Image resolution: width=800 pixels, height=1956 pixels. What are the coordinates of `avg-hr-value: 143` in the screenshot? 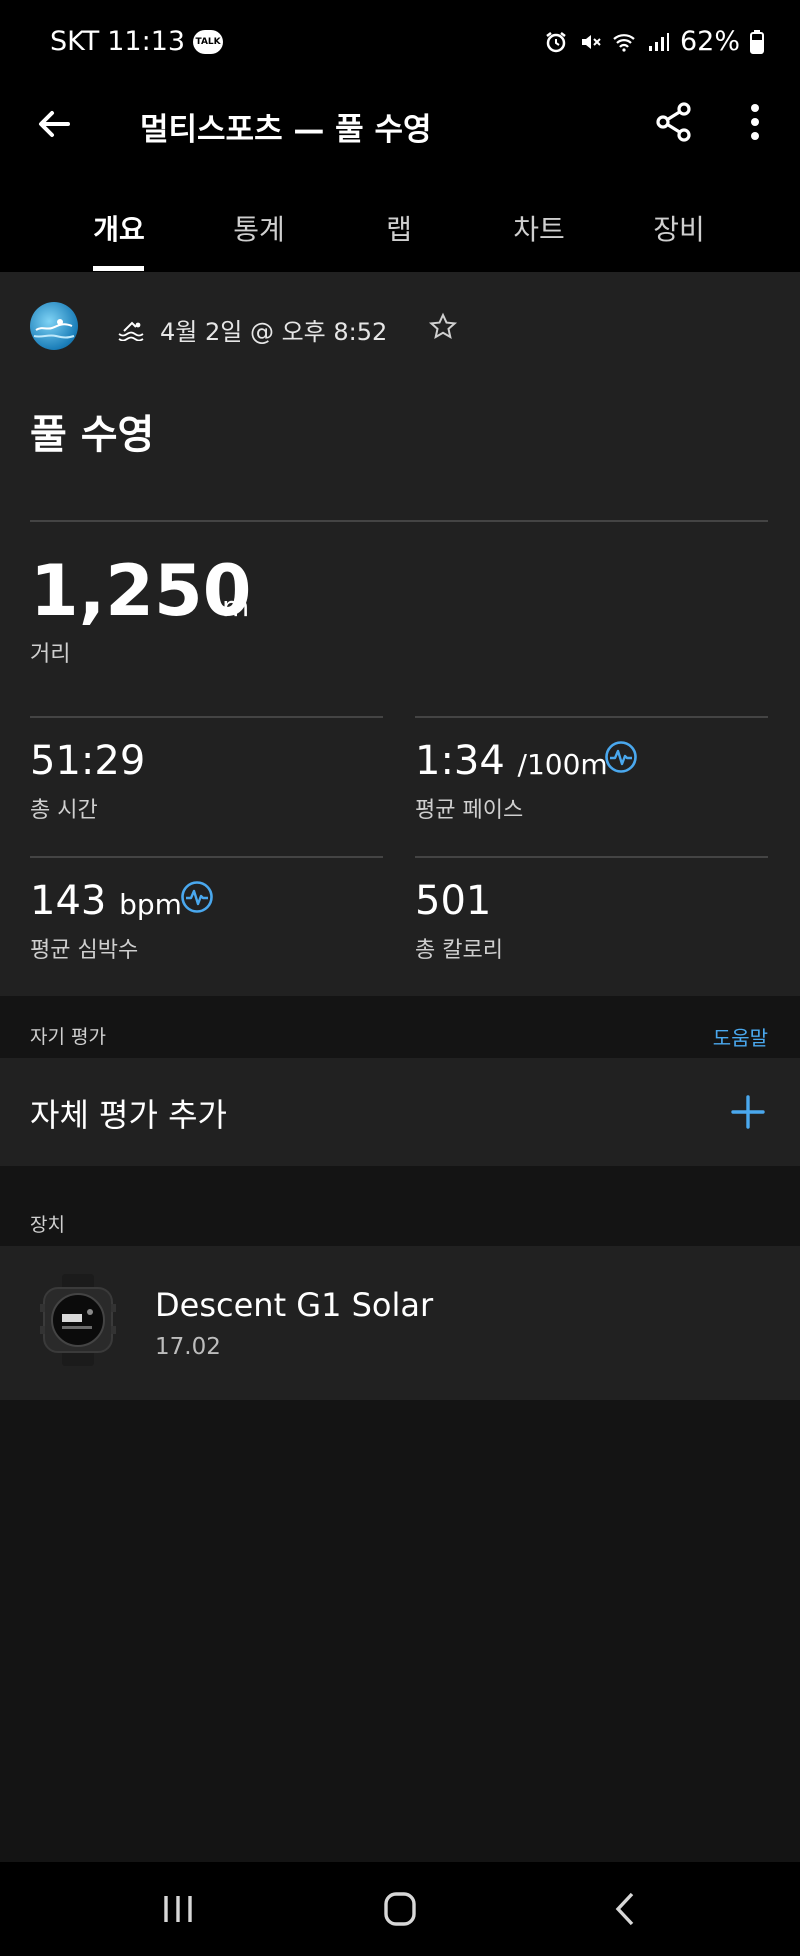 It's located at (68, 901).